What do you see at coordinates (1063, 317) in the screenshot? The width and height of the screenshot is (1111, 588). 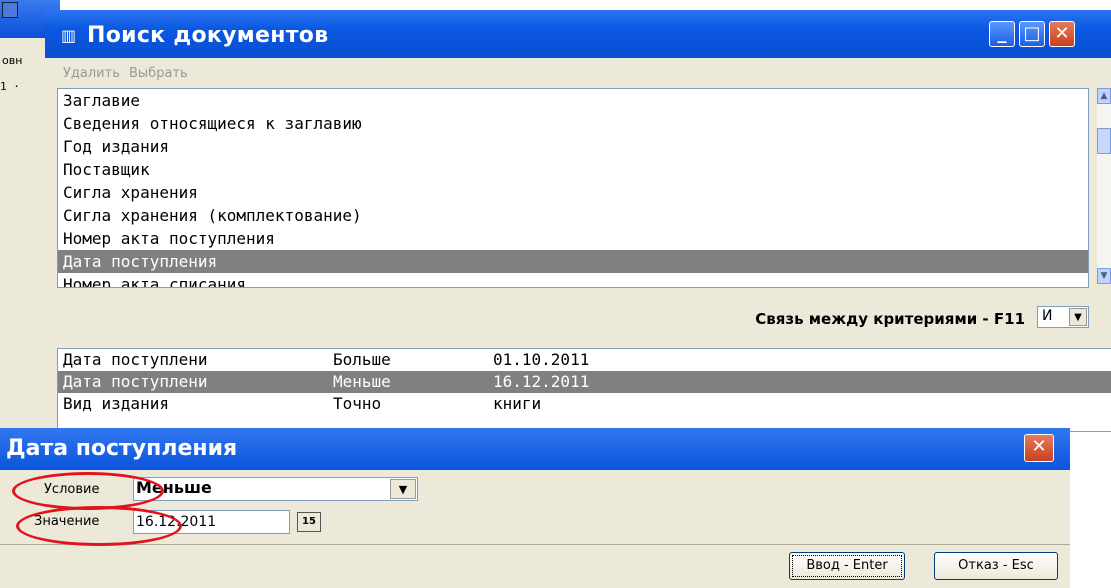 I see `criteria-link-select: И ▼` at bounding box center [1063, 317].